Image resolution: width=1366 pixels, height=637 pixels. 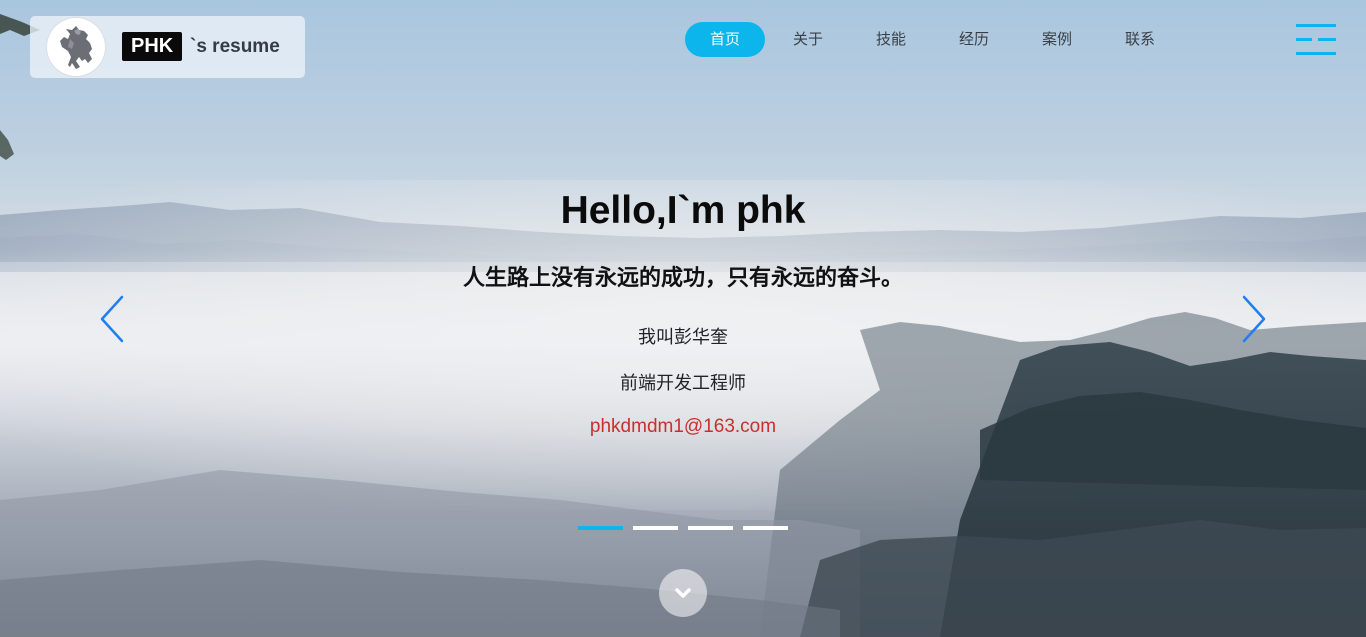 What do you see at coordinates (891, 39) in the screenshot?
I see `nav-item-skills: 技能` at bounding box center [891, 39].